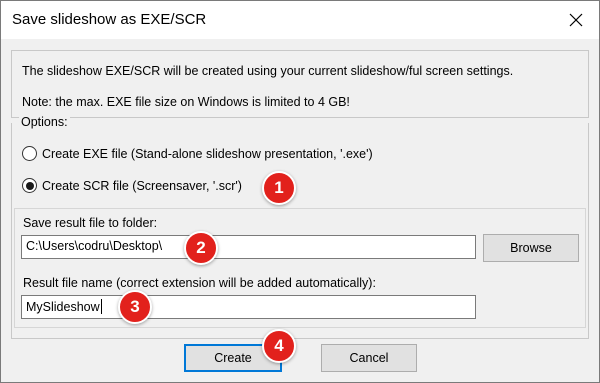 This screenshot has height=383, width=600. What do you see at coordinates (44, 122) in the screenshot?
I see `options-group-label: Options:` at bounding box center [44, 122].